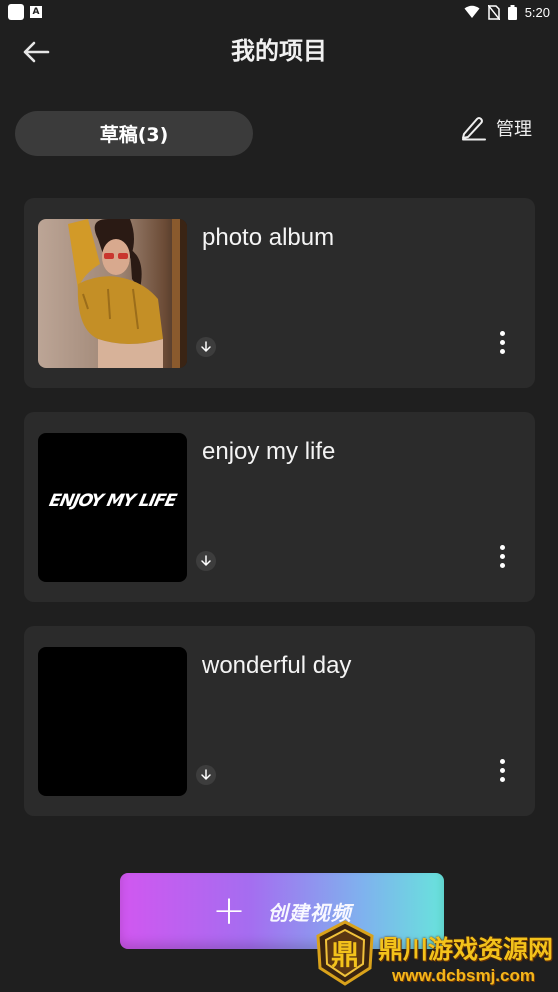  What do you see at coordinates (279, 12) in the screenshot?
I see `status-bar: A 5:20` at bounding box center [279, 12].